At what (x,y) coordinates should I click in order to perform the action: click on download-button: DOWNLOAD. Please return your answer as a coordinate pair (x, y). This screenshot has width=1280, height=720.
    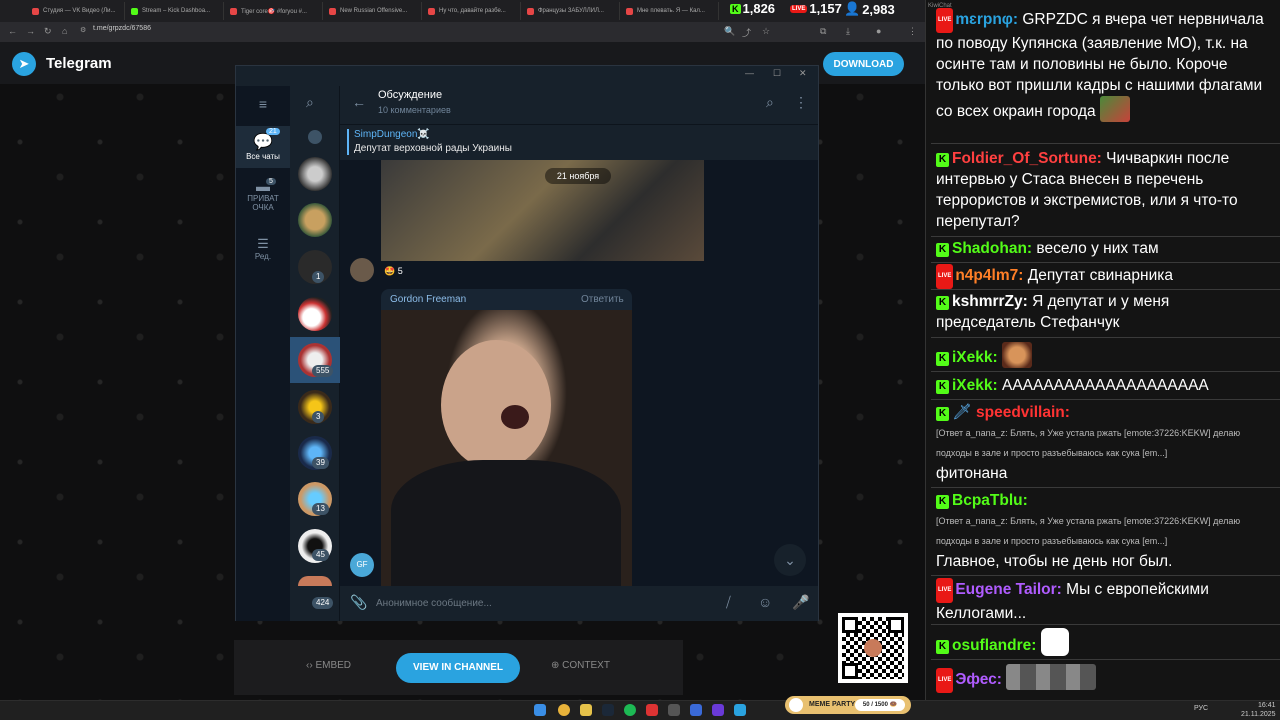
    Looking at the image, I should click on (863, 64).